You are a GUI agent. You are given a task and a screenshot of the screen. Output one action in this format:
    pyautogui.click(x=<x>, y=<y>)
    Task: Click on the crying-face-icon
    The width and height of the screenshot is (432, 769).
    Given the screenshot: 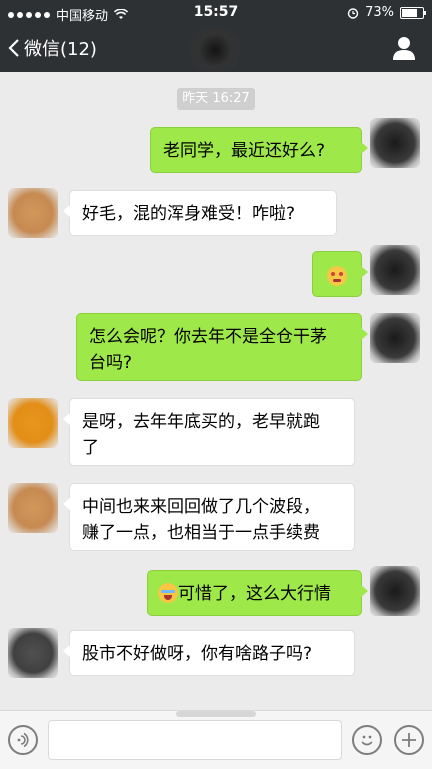 What is the action you would take?
    pyautogui.click(x=168, y=593)
    